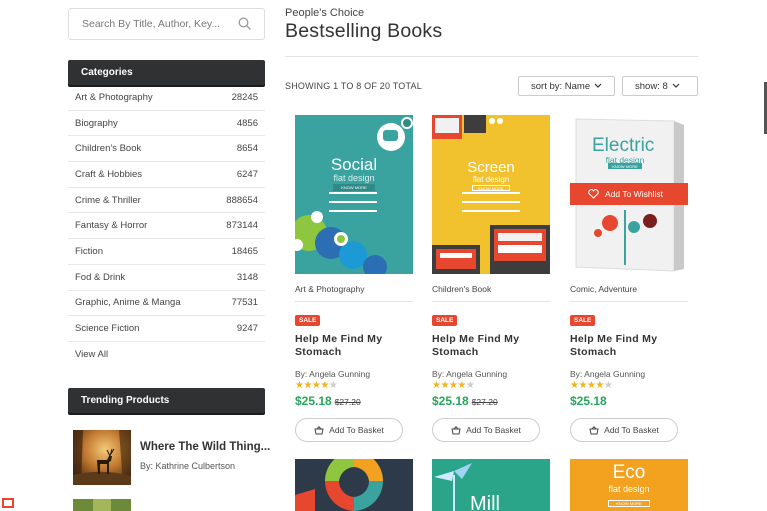  Describe the element at coordinates (593, 194) in the screenshot. I see `heart-icon` at that location.